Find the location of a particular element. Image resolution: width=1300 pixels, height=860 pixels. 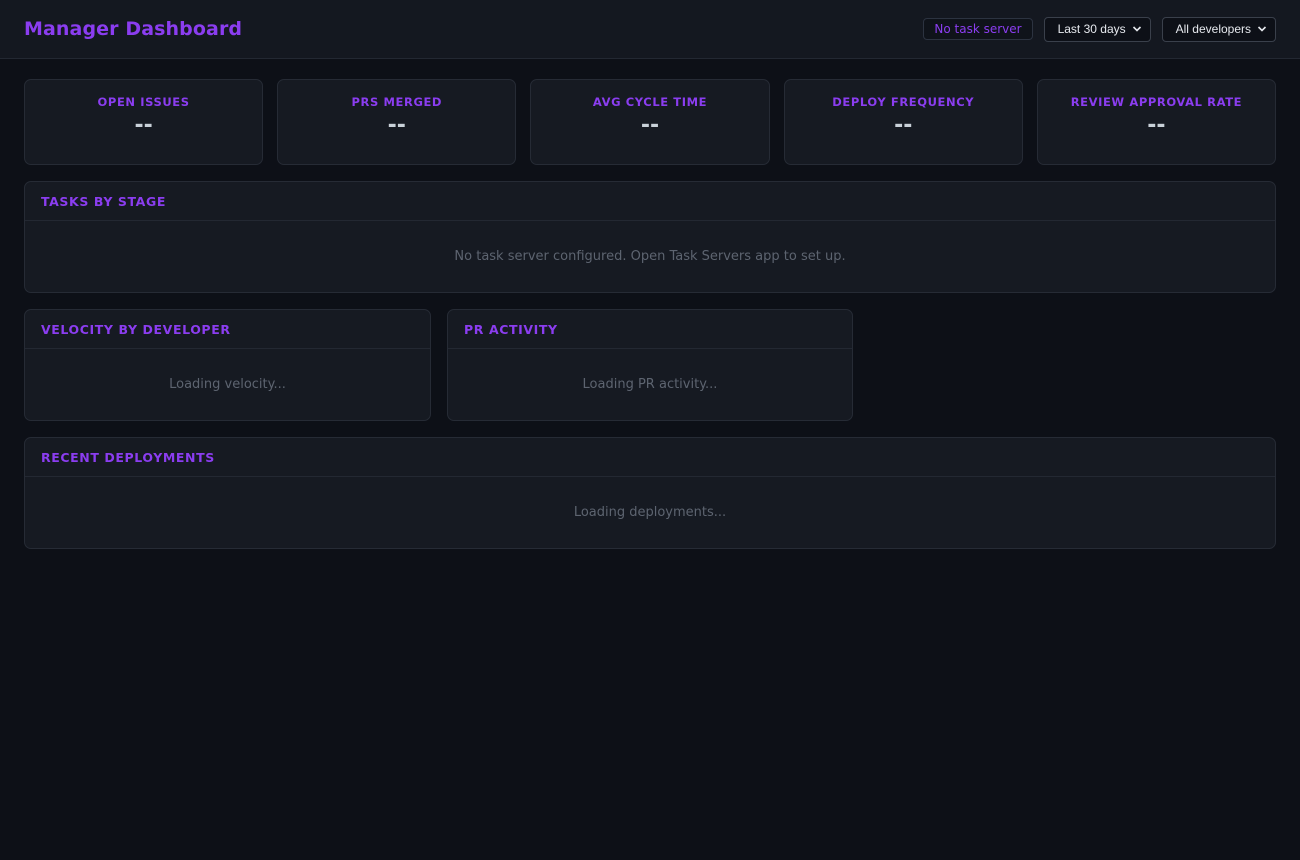

stat-card-avg-cycle-time: AVG CYCLE TIME -- is located at coordinates (650, 122).